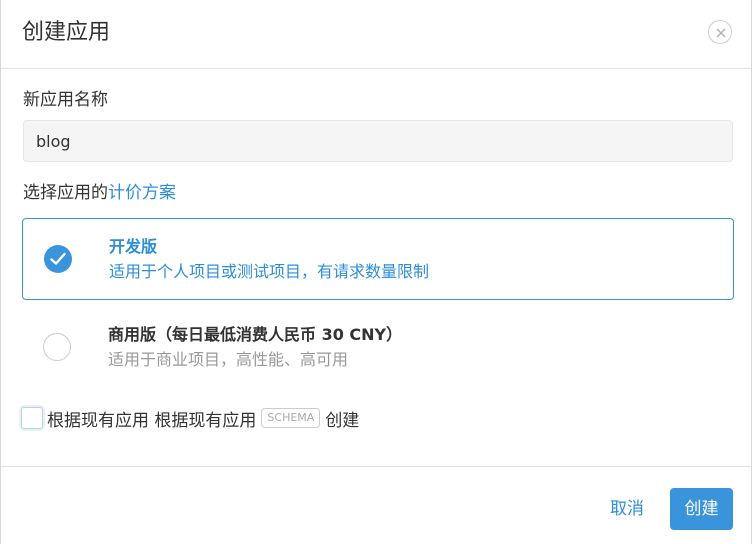 This screenshot has height=544, width=752. I want to click on check-icon, so click(58, 258).